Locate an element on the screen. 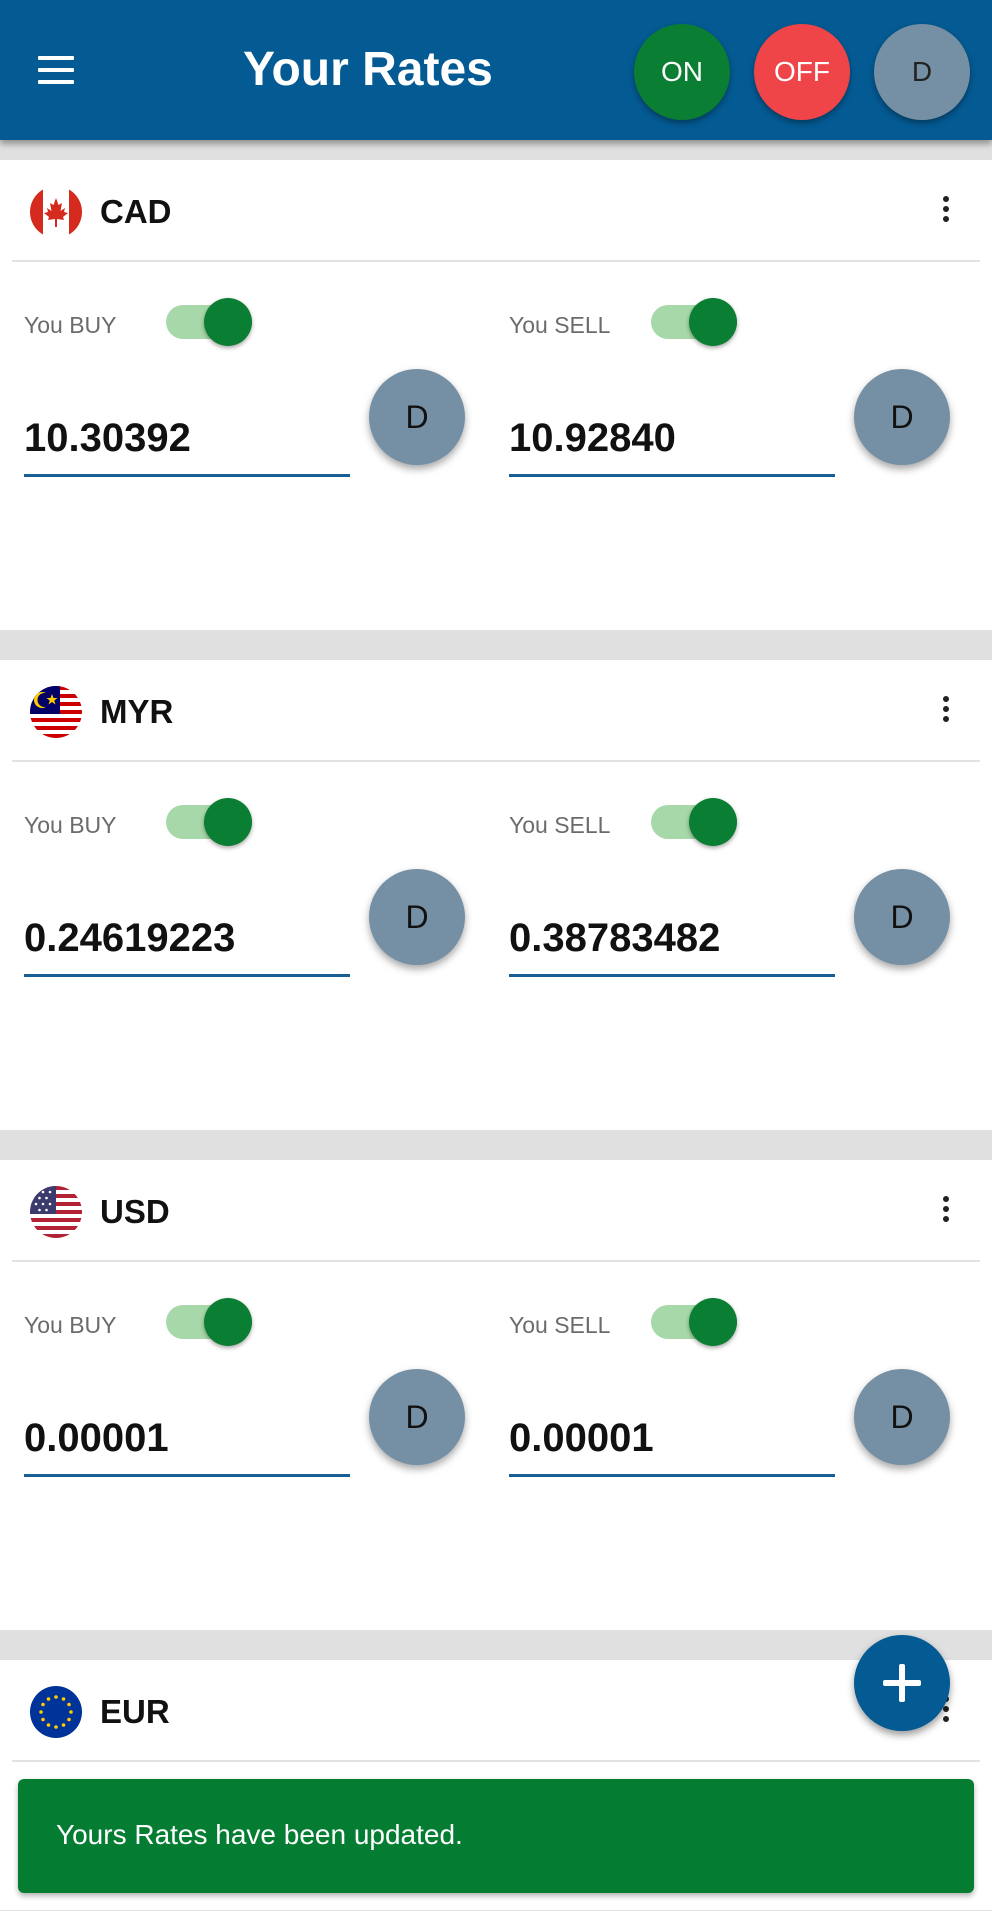 The width and height of the screenshot is (992, 1911). add-currency-button is located at coordinates (902, 1683).